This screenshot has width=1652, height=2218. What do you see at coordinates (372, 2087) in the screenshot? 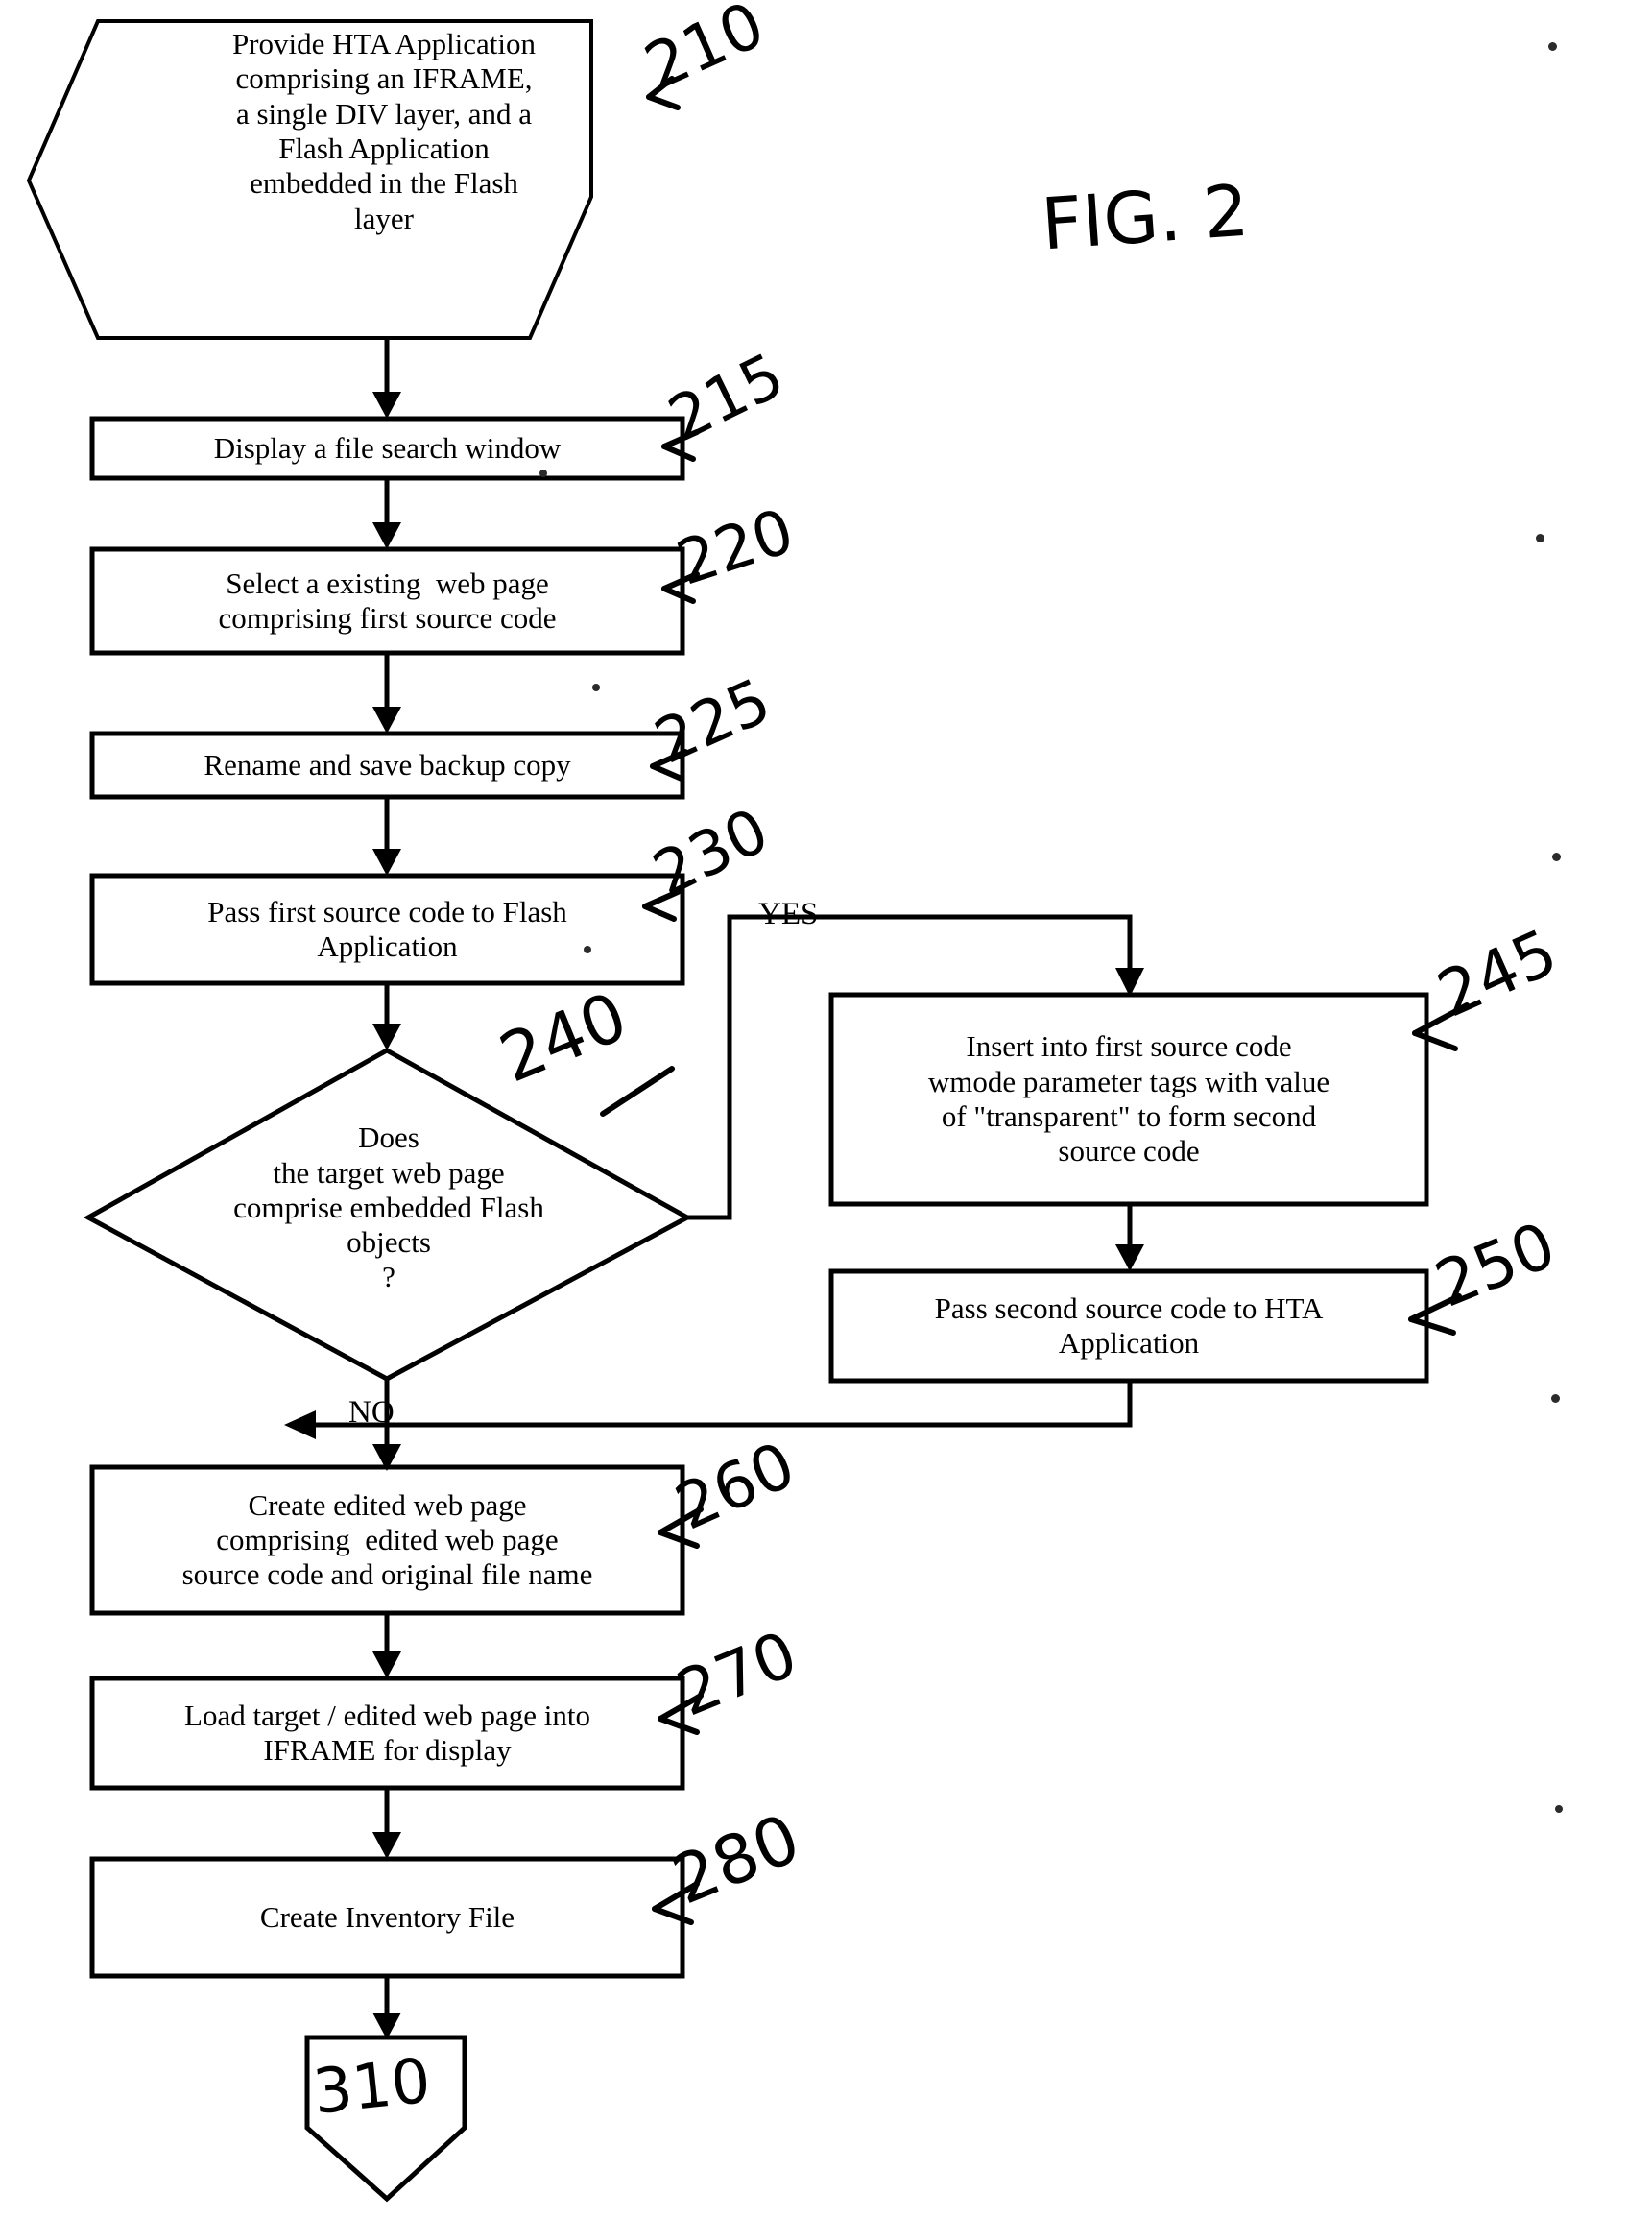
I see `ref-numeral-310: 310` at bounding box center [372, 2087].